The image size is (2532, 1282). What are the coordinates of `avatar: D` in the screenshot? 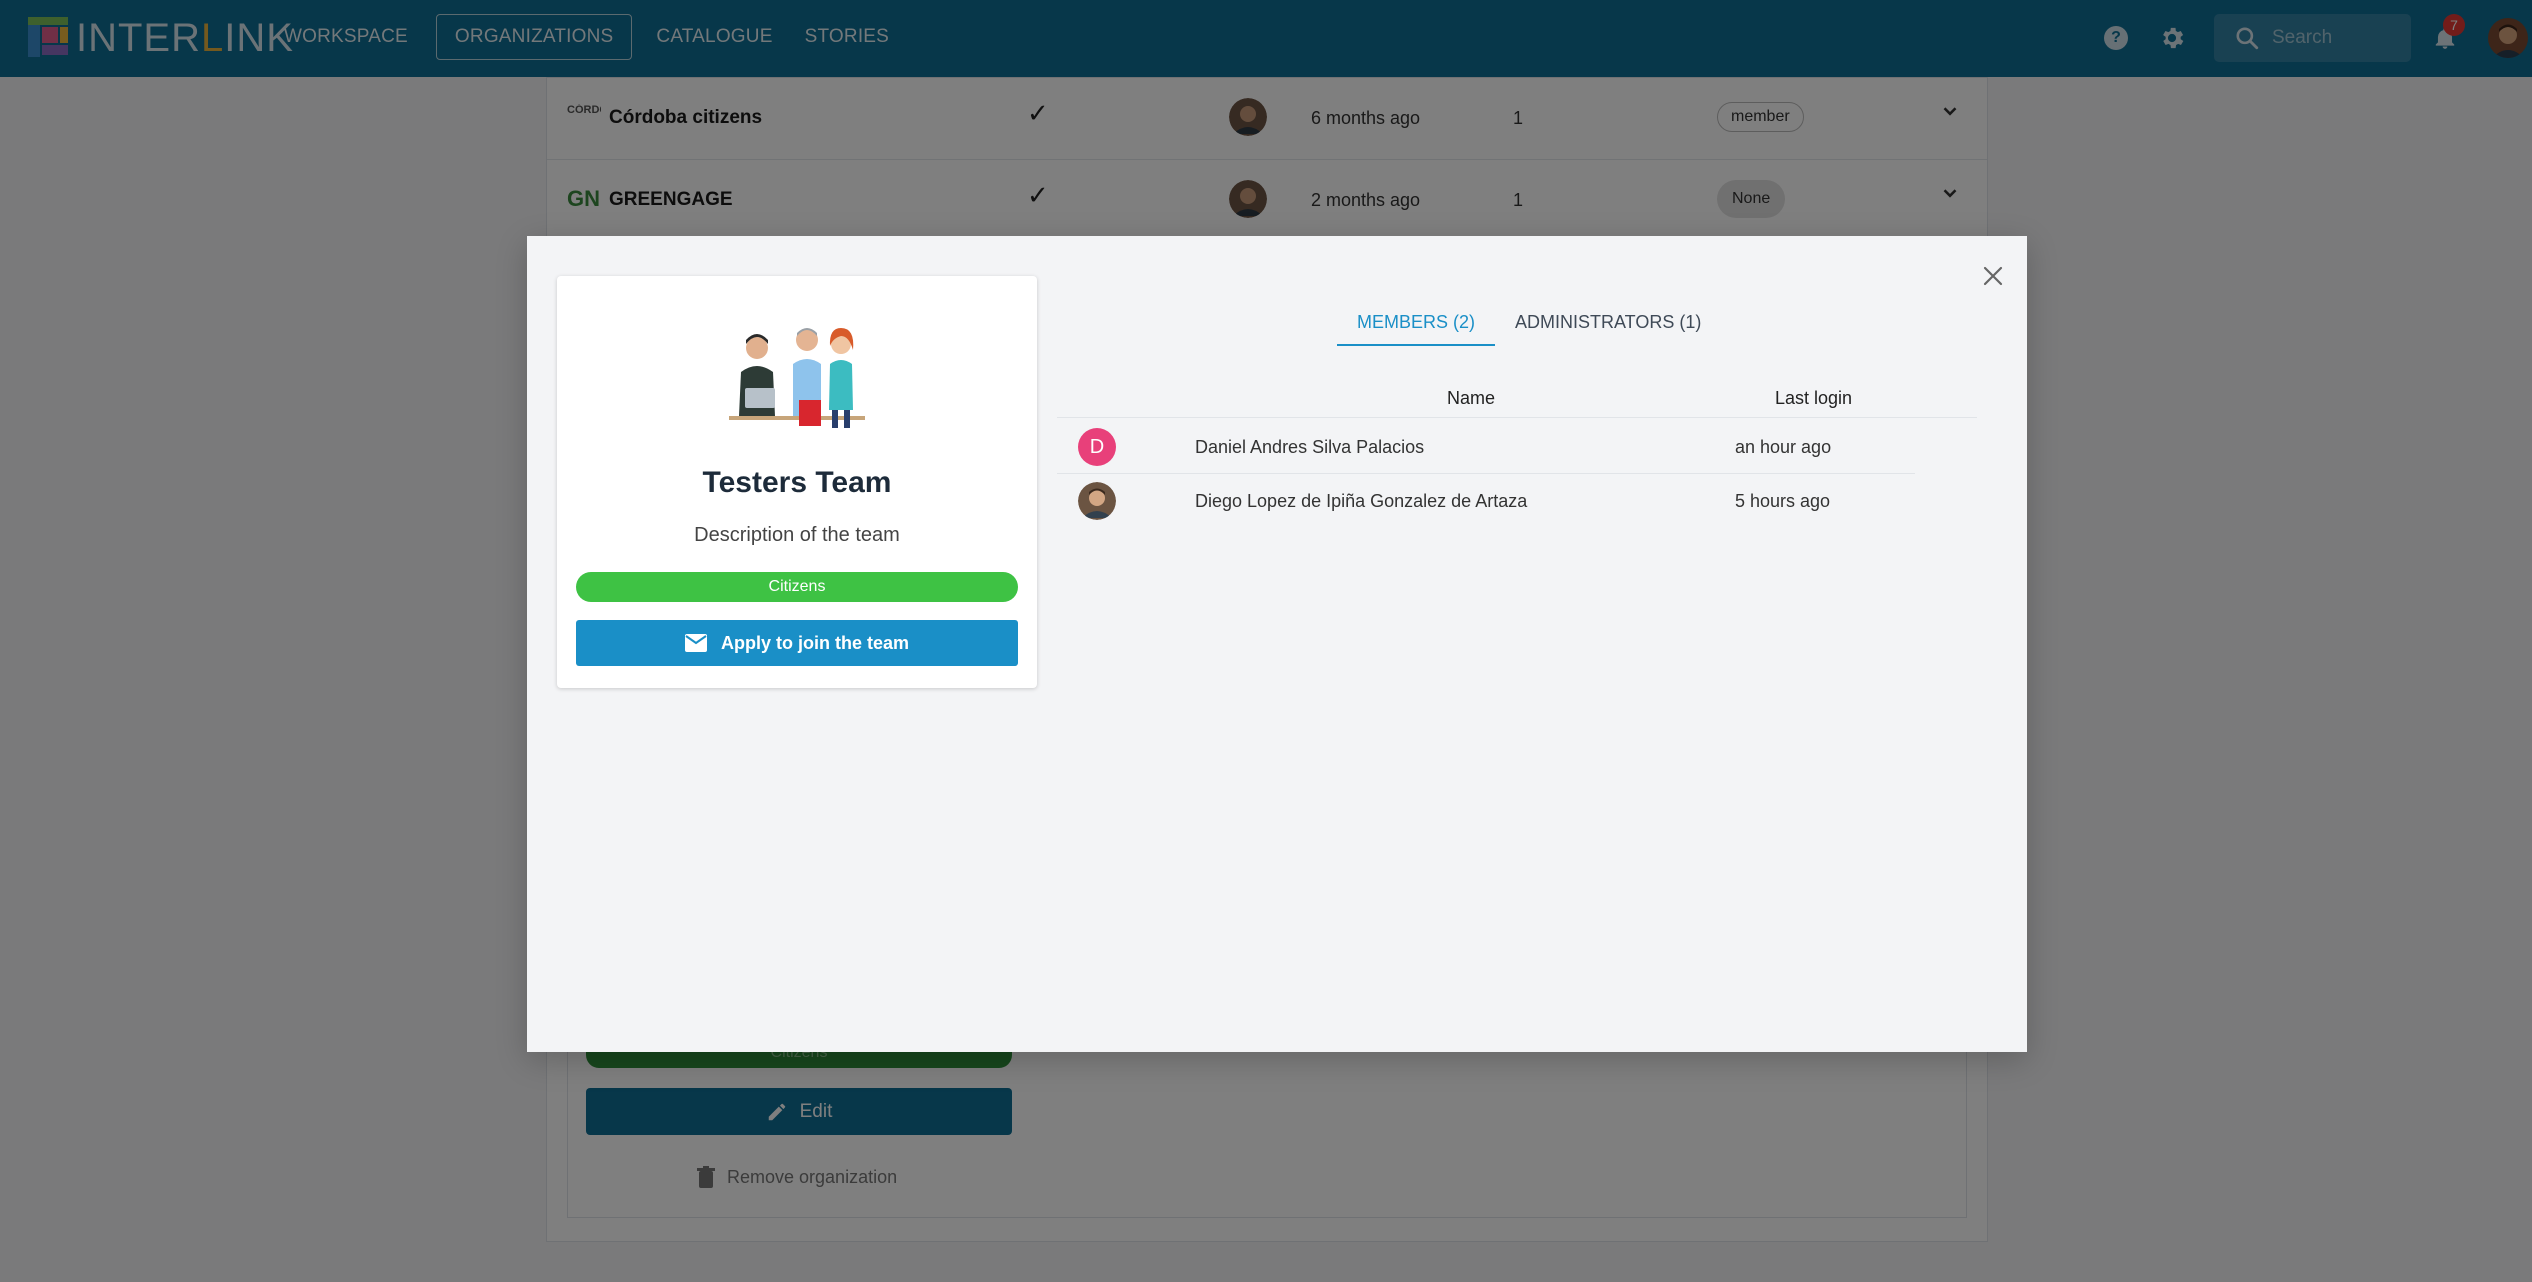 It's located at (1097, 447).